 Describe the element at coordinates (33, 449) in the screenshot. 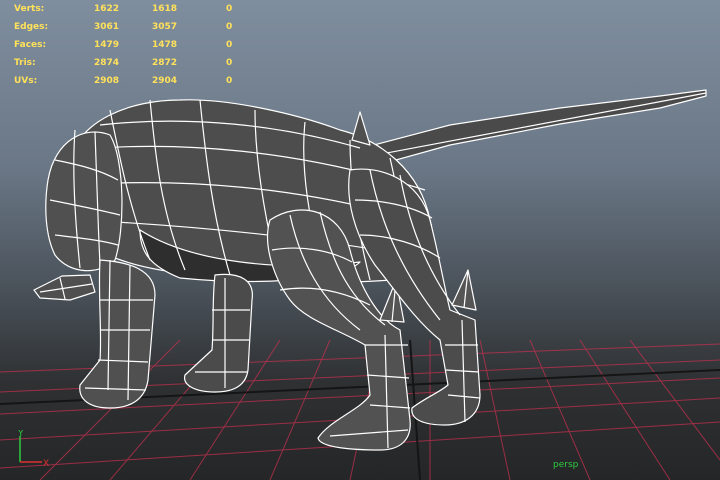

I see `axis-indicator-icon: Y X` at that location.